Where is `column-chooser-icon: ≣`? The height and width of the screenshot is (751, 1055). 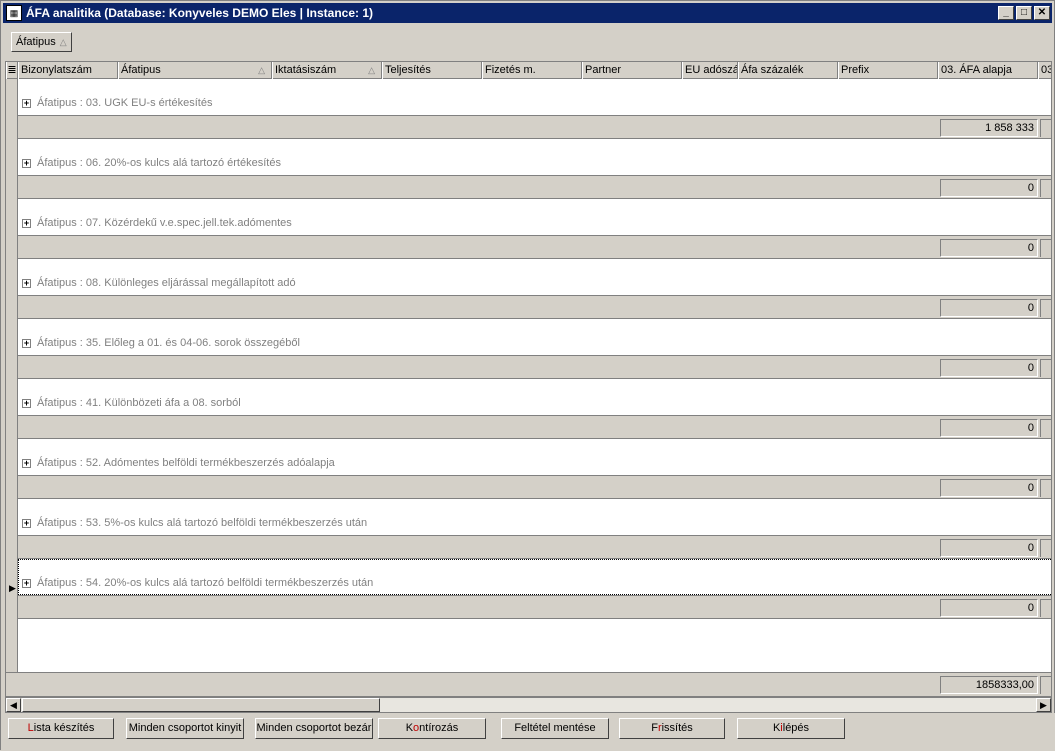
column-chooser-icon: ≣ is located at coordinates (12, 70).